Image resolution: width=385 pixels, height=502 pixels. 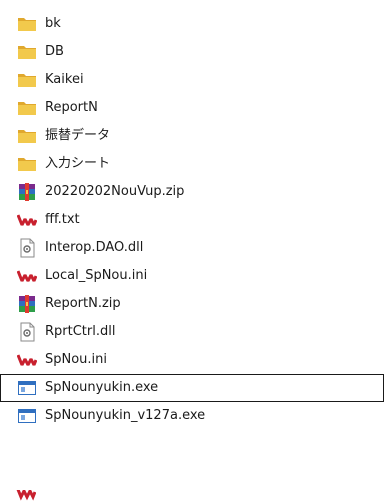 I want to click on file-name: RprtCtrl.dll, so click(x=80, y=331).